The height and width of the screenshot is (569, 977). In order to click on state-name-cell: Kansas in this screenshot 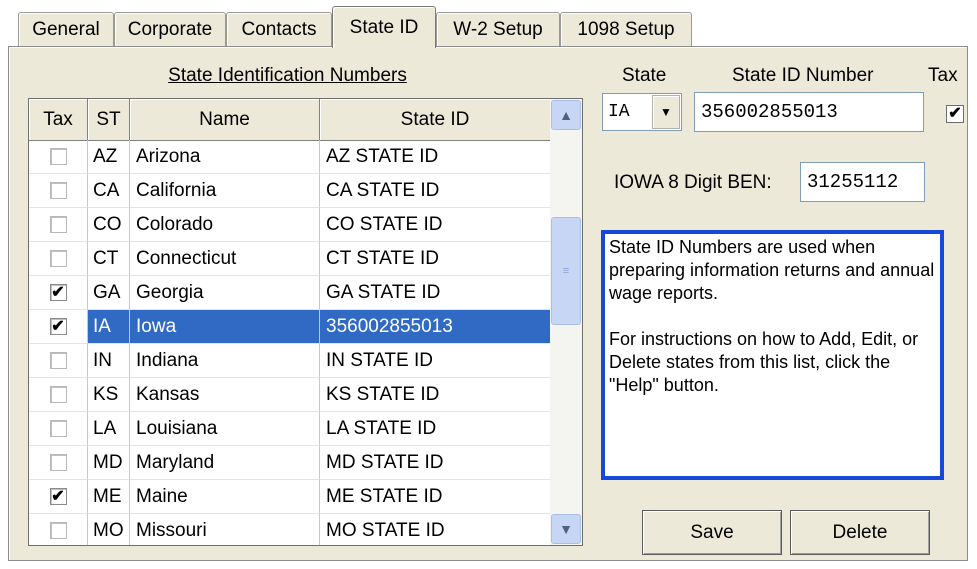, I will do `click(225, 395)`.